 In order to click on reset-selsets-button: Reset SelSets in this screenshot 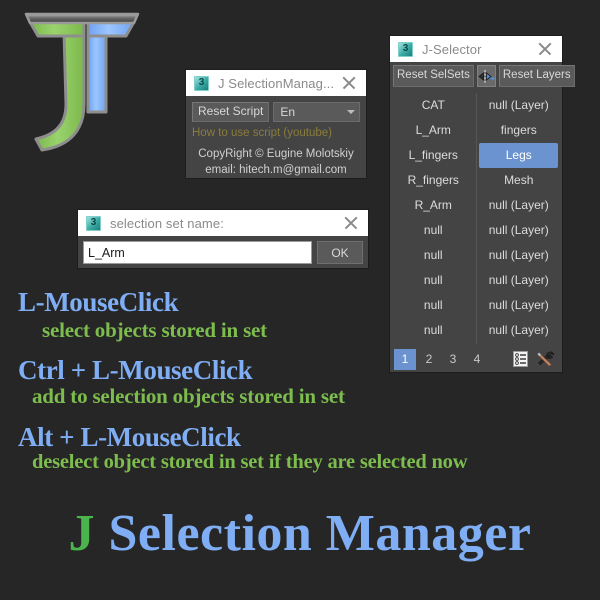, I will do `click(433, 76)`.